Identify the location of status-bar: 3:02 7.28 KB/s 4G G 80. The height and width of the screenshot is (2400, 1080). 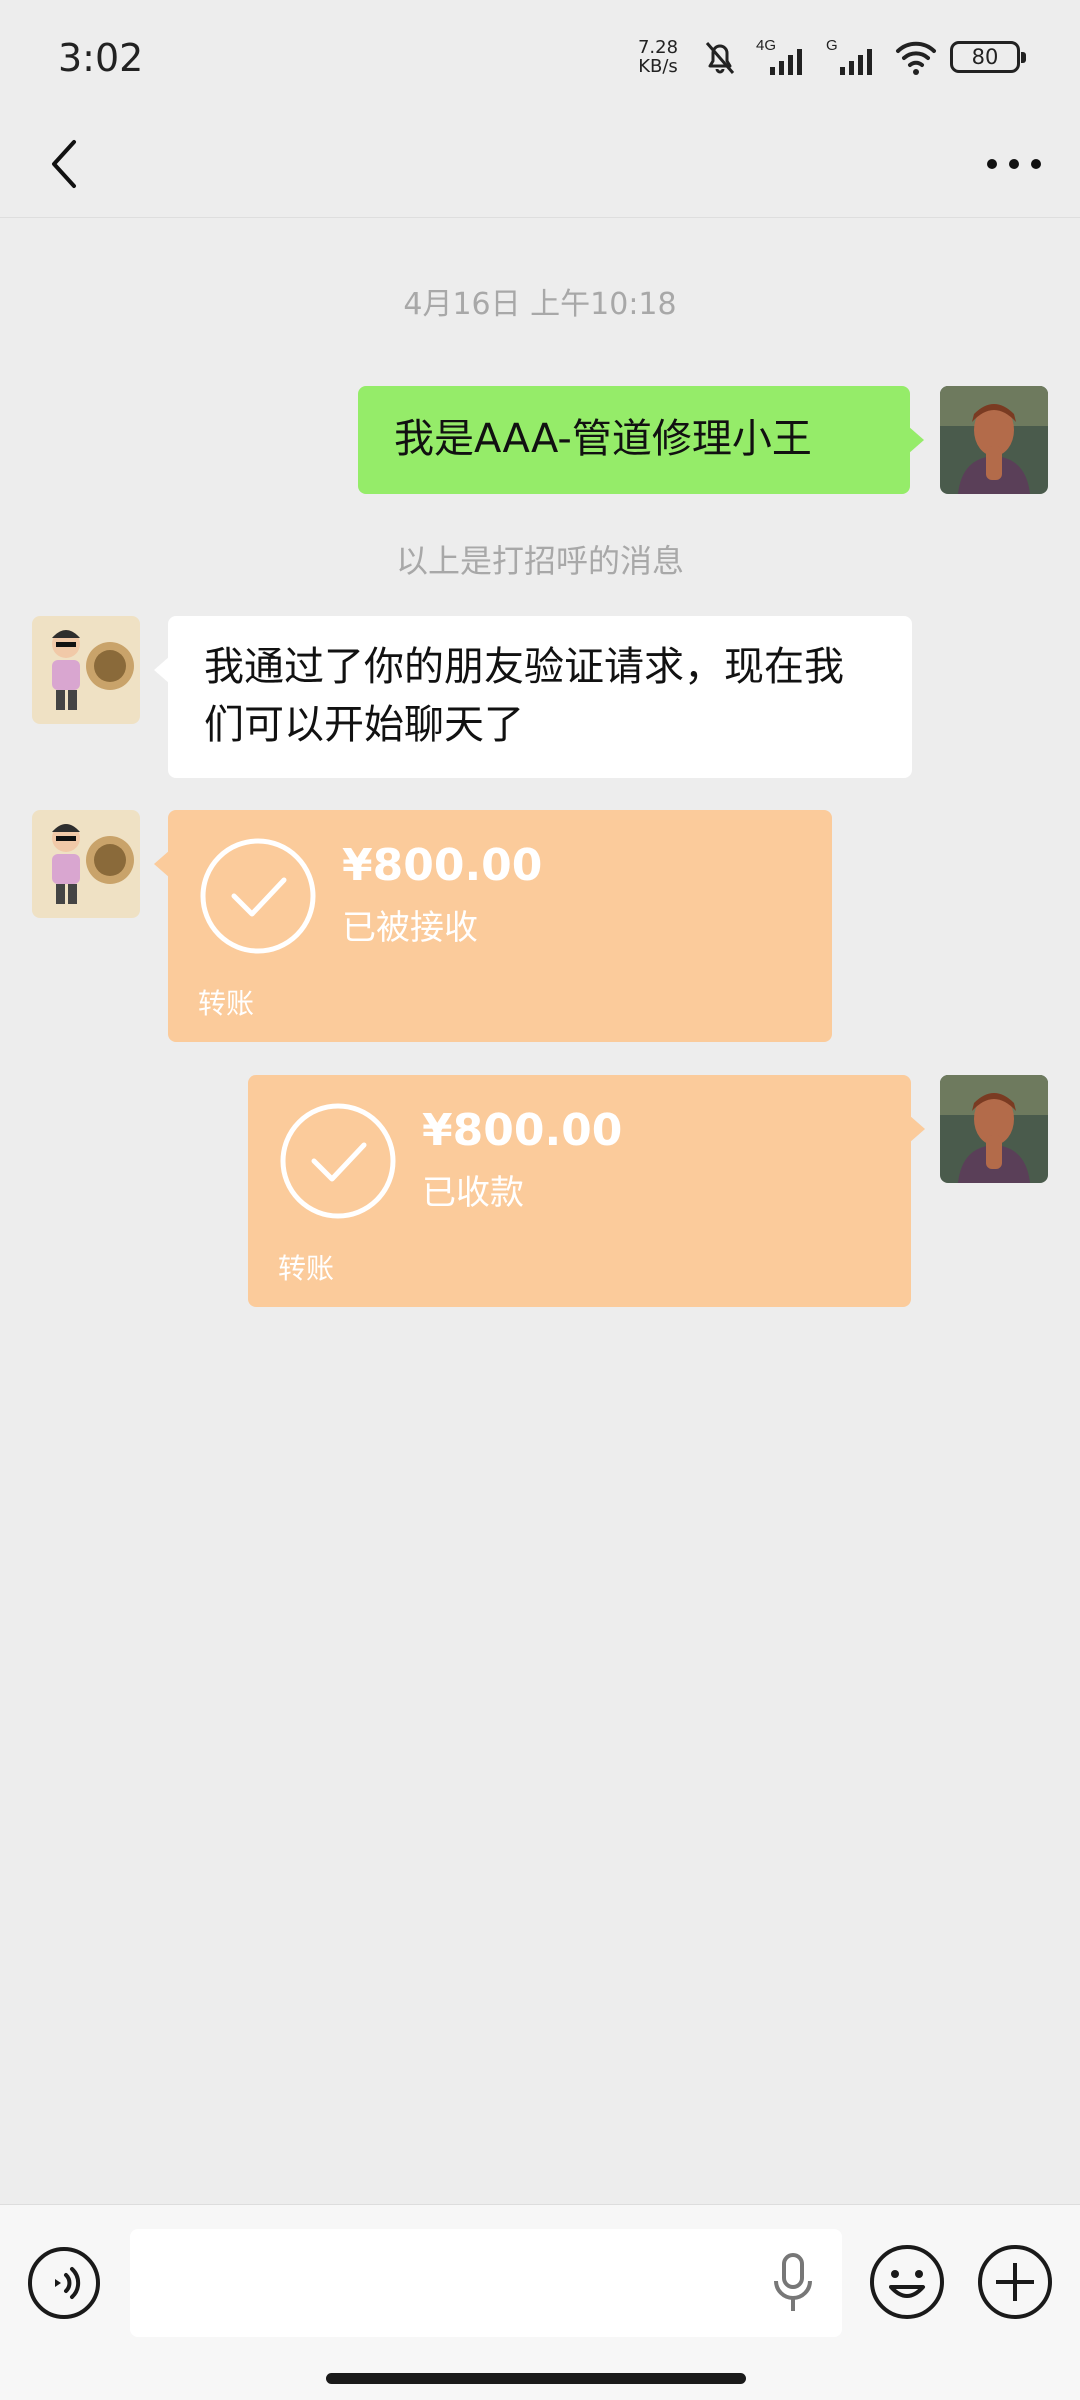
(540, 55).